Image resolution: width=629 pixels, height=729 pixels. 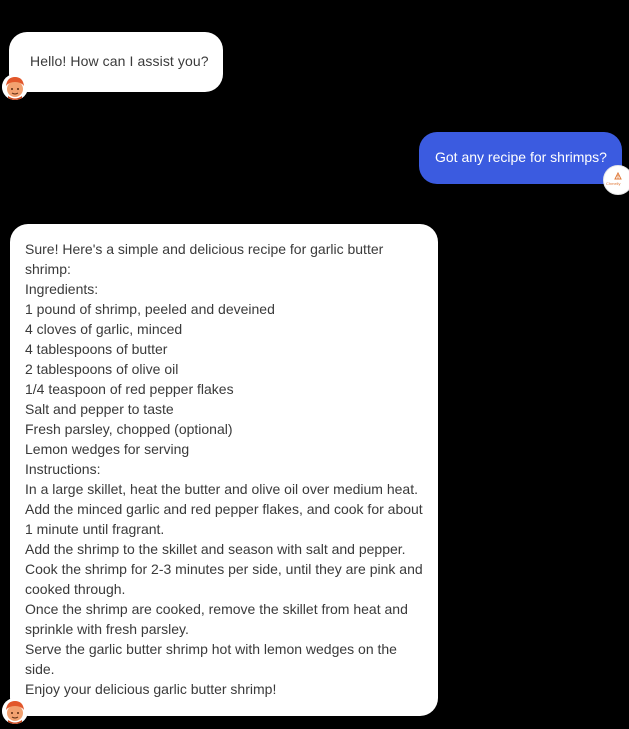 I want to click on instruction-line: sprinkle with fresh parsley., so click(x=107, y=629).